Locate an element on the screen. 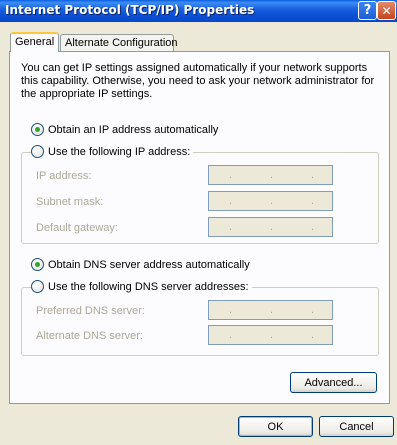  preferred-dns-label: Preferred DNS server: is located at coordinates (90, 311).